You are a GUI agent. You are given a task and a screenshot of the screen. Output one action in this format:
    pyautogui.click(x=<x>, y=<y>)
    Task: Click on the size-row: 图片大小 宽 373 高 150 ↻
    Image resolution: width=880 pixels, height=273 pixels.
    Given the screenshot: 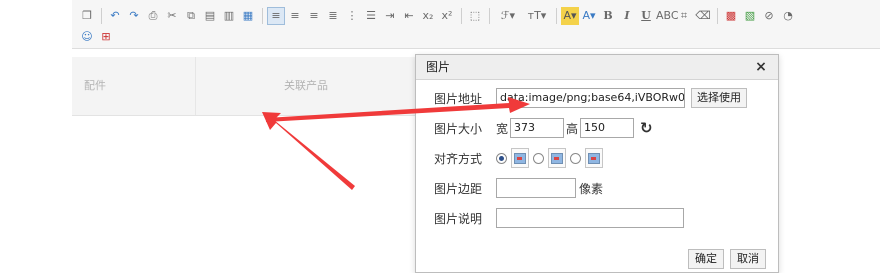 What is the action you would take?
    pyautogui.click(x=543, y=128)
    